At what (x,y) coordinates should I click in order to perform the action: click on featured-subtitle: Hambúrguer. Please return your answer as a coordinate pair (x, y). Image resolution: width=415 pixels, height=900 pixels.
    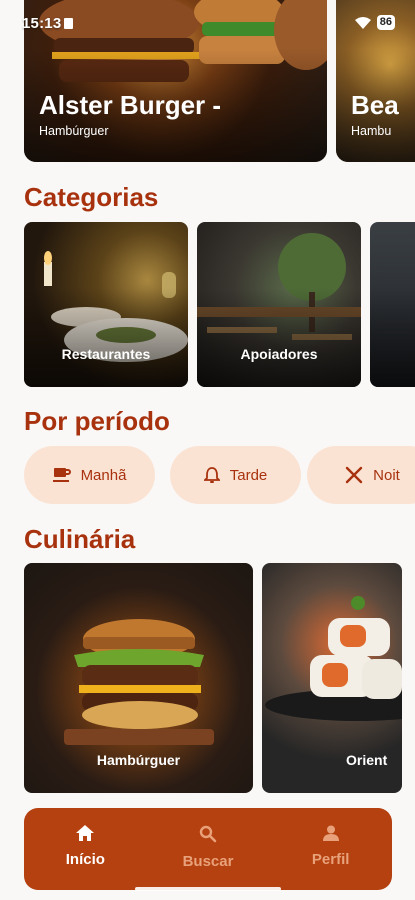
    Looking at the image, I should click on (74, 131).